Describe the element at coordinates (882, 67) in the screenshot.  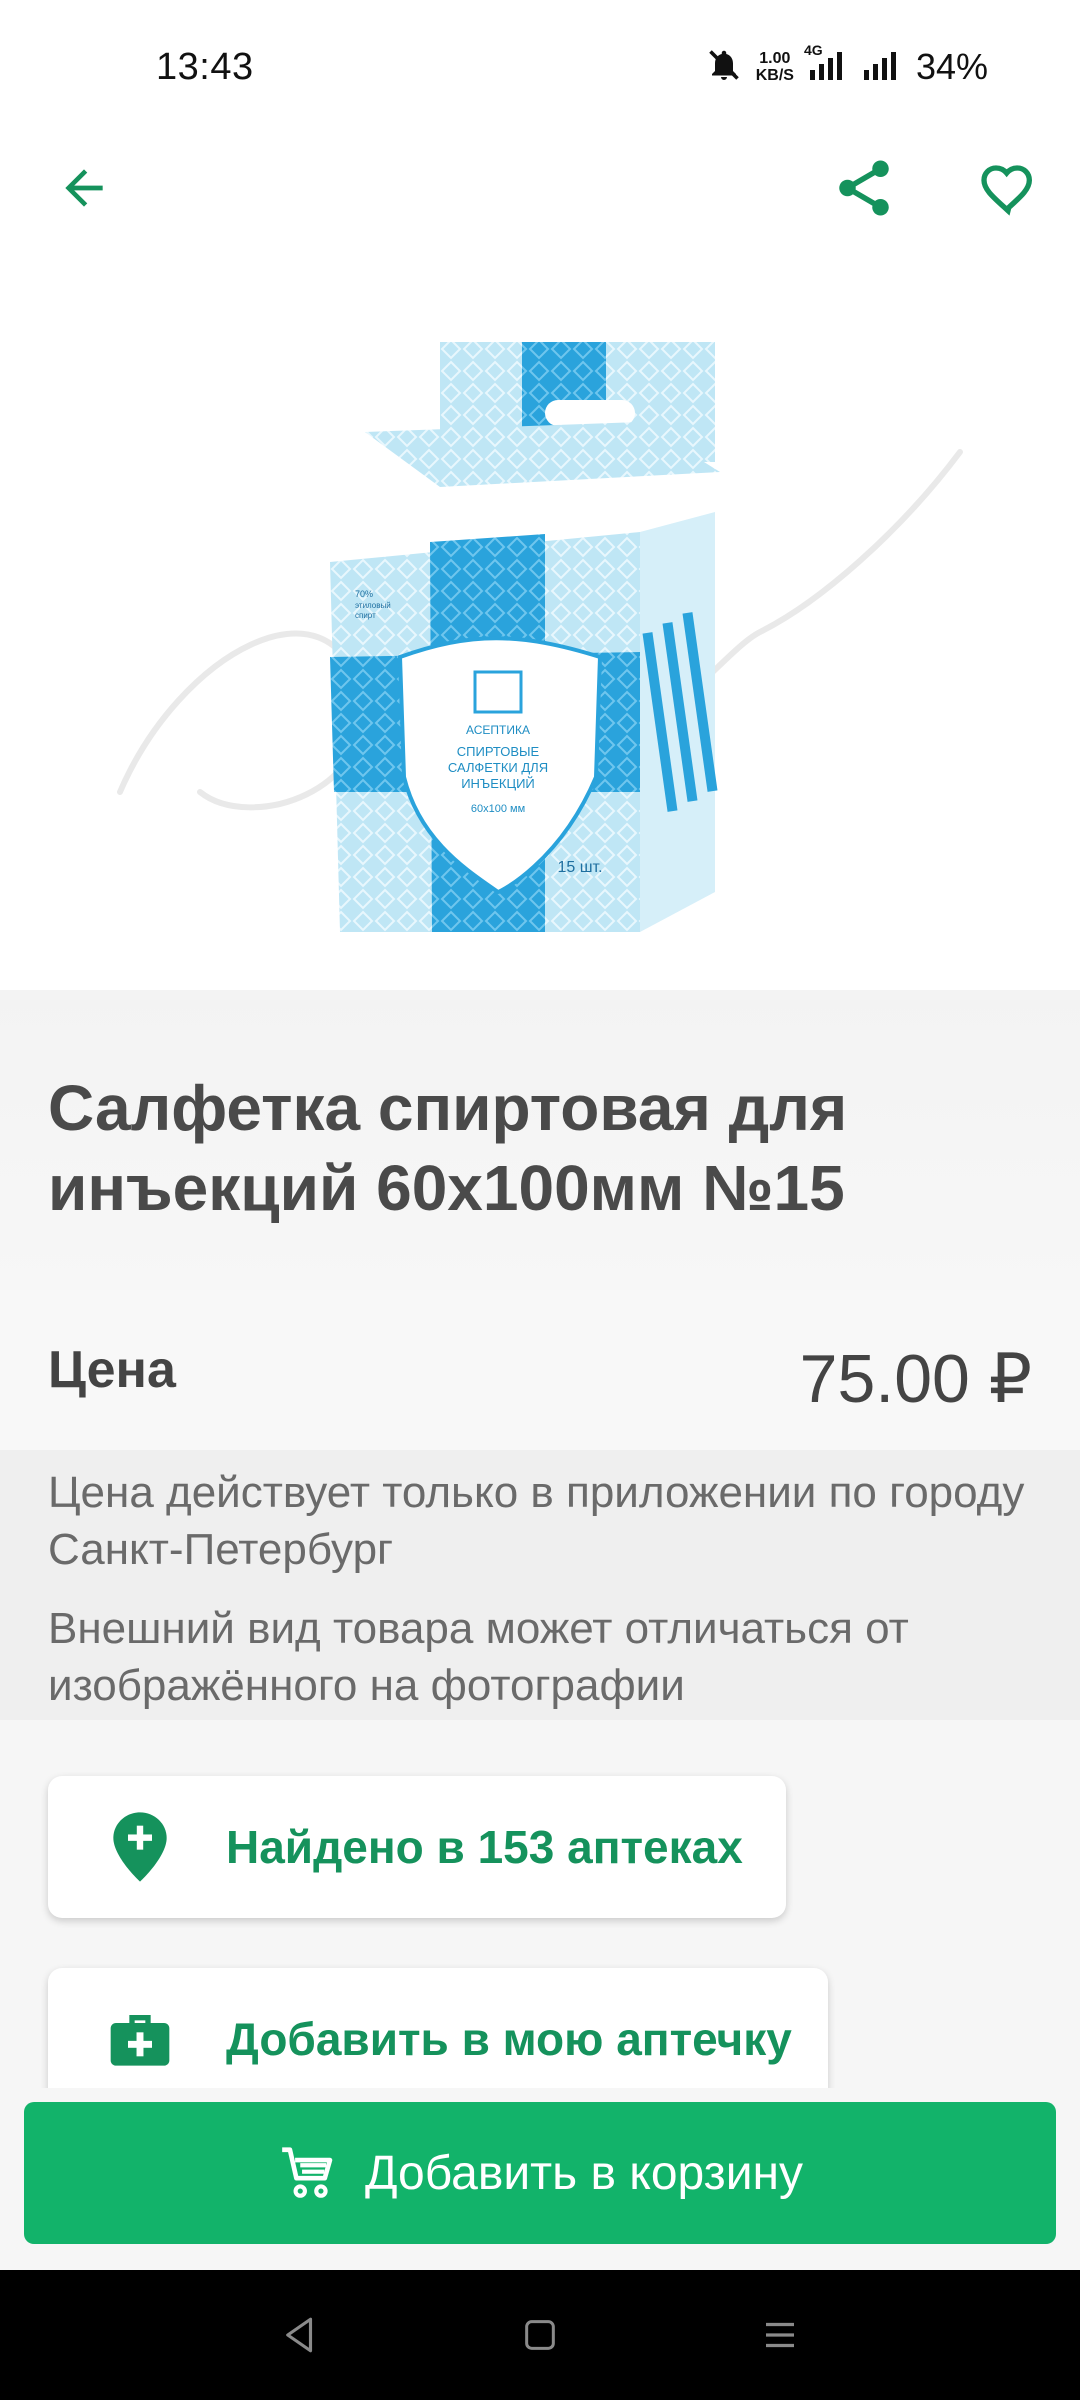
I see `signal-icon` at that location.